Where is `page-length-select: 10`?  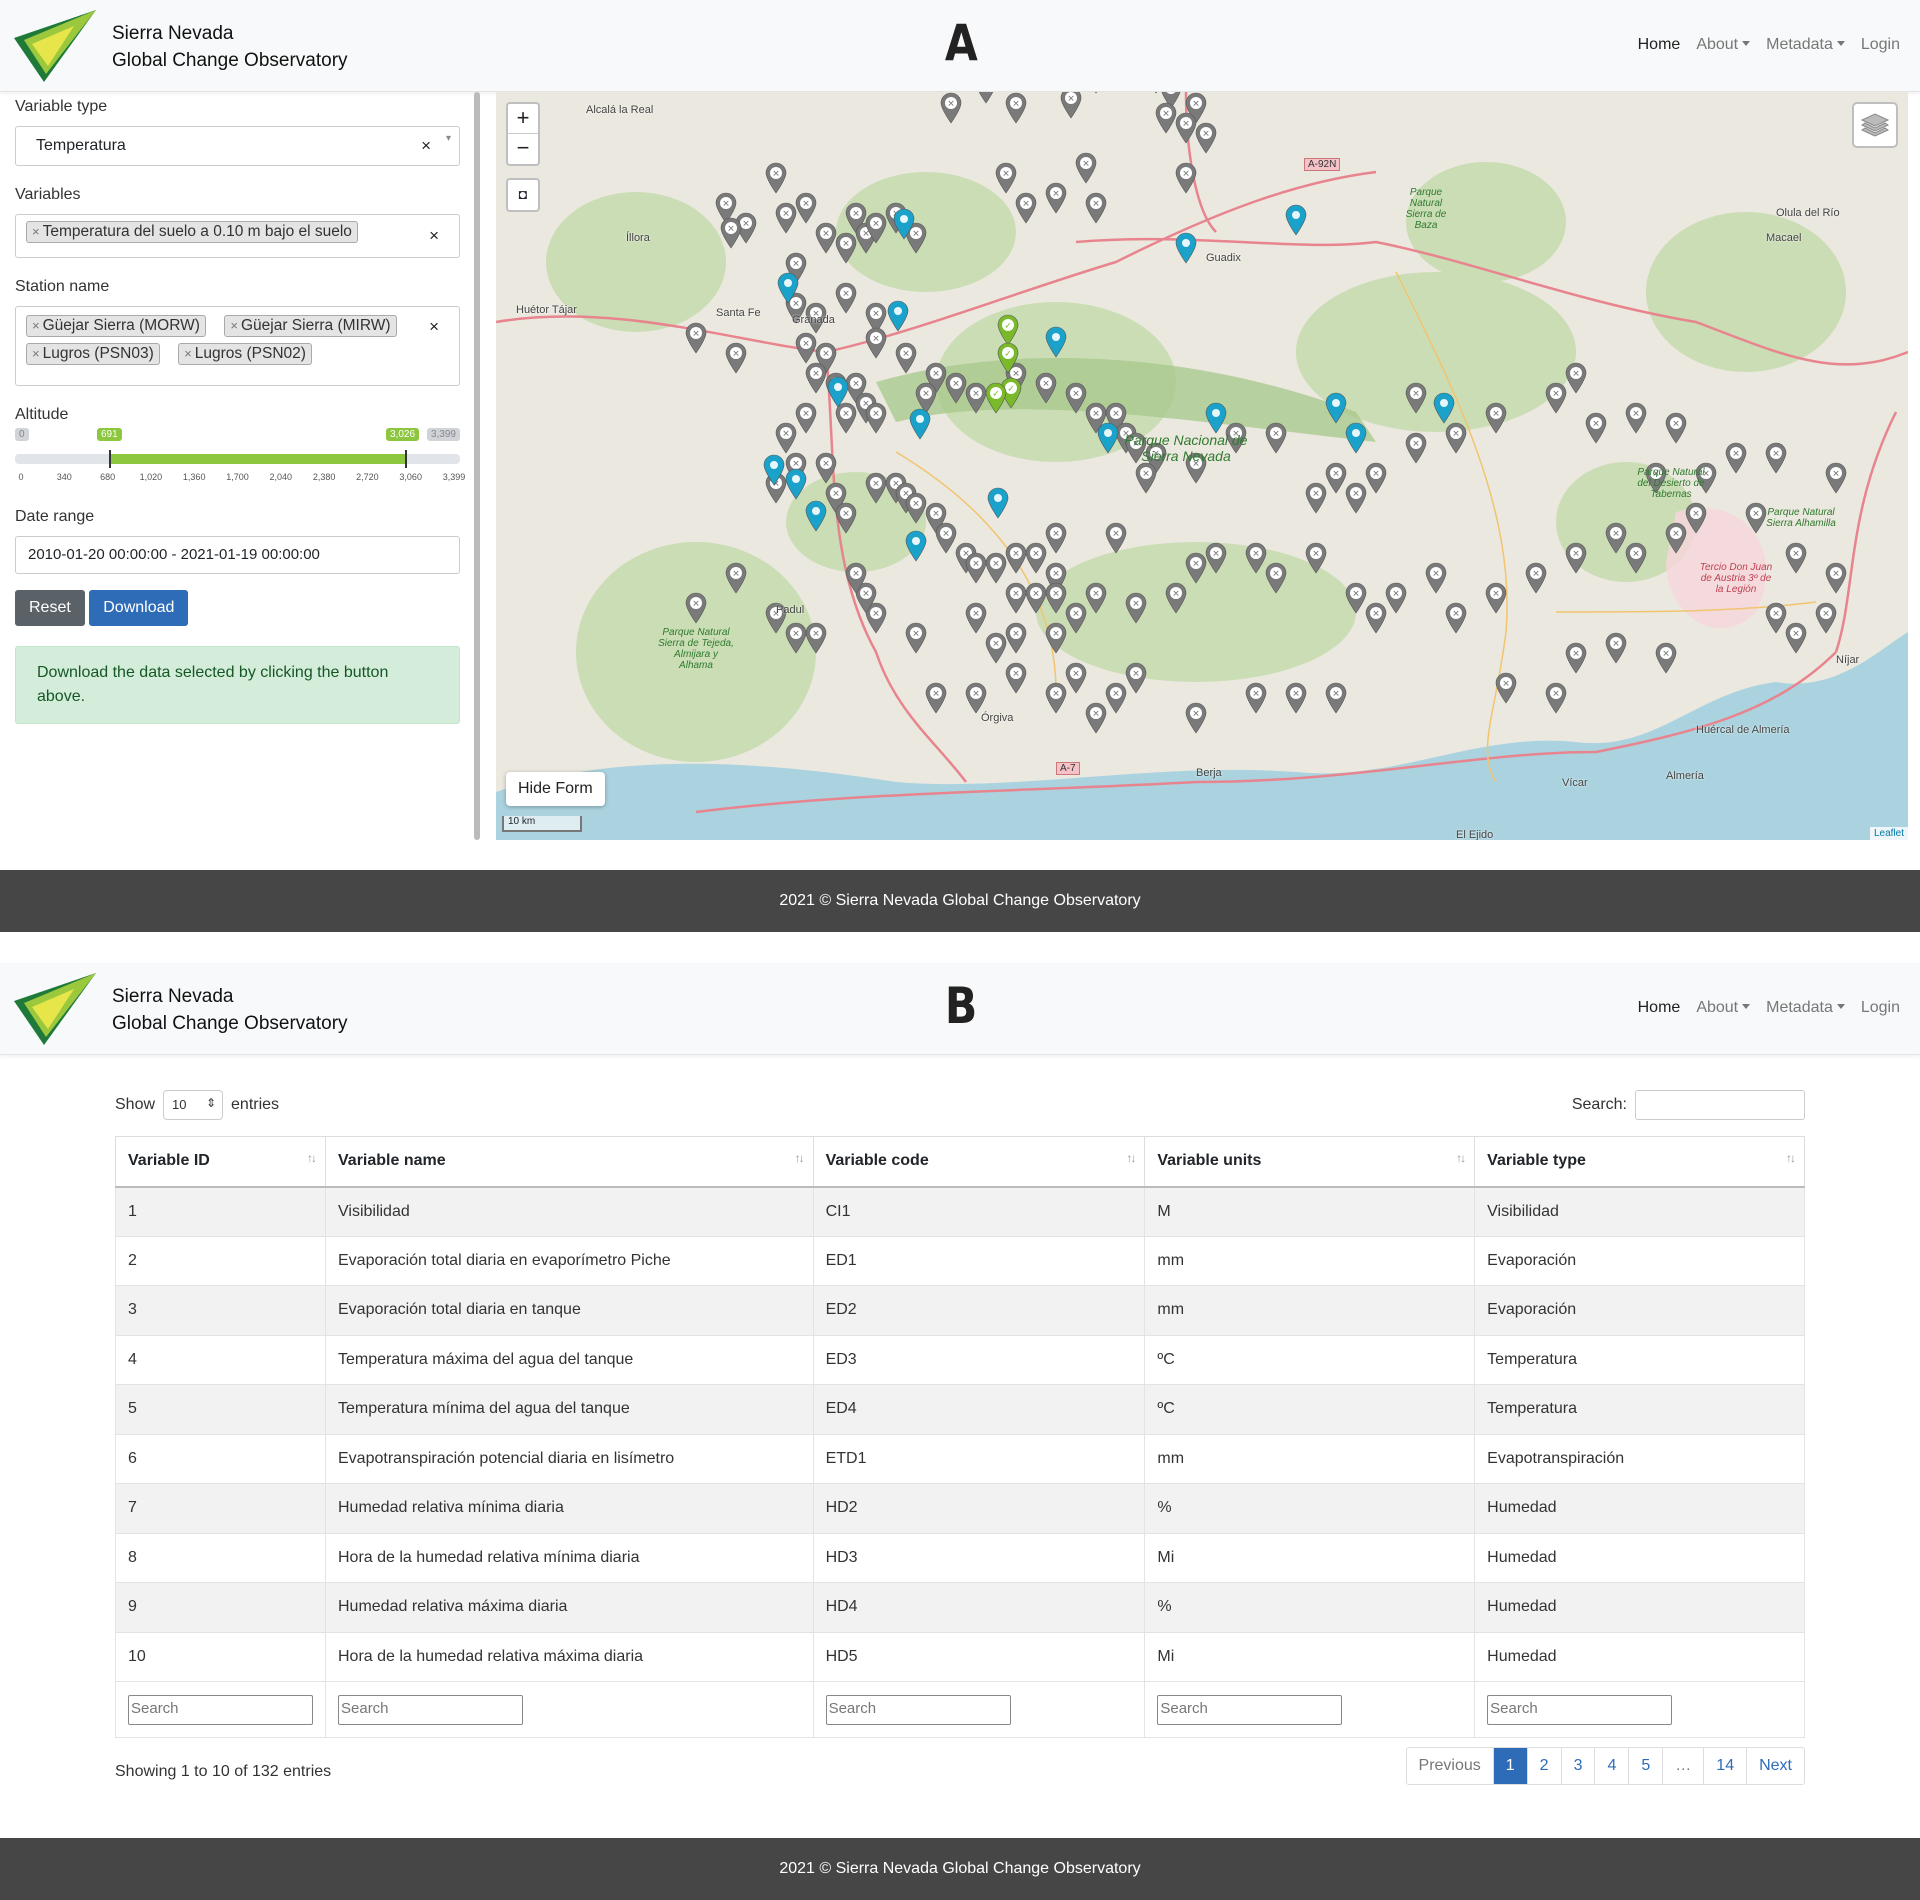 page-length-select: 10 is located at coordinates (193, 1105).